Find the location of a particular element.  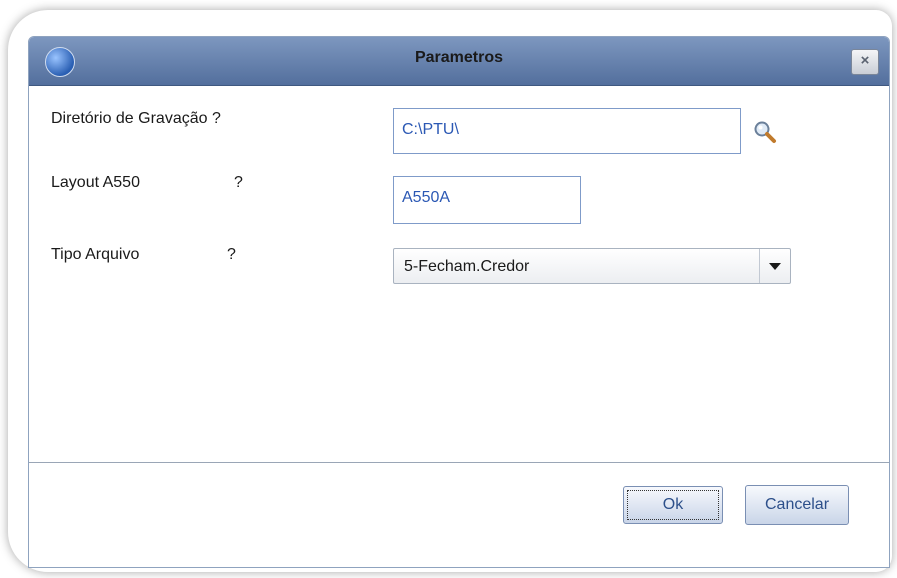

cancel-button: Cancelar is located at coordinates (797, 505).